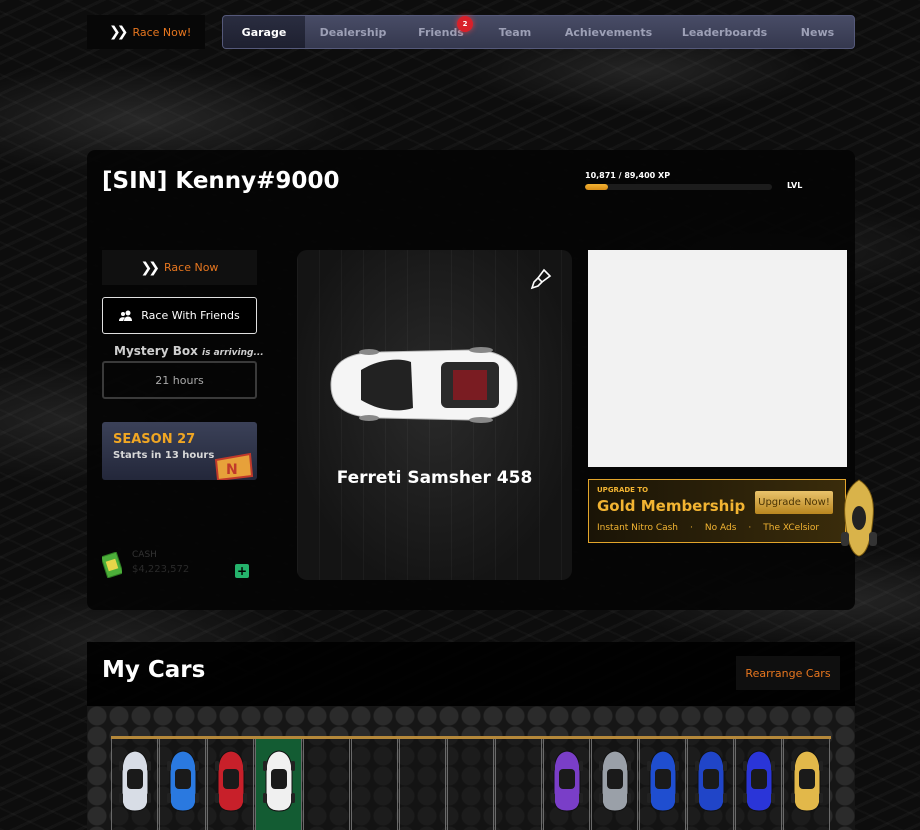 Image resolution: width=920 pixels, height=830 pixels. What do you see at coordinates (424, 385) in the screenshot?
I see `selected-car-image` at bounding box center [424, 385].